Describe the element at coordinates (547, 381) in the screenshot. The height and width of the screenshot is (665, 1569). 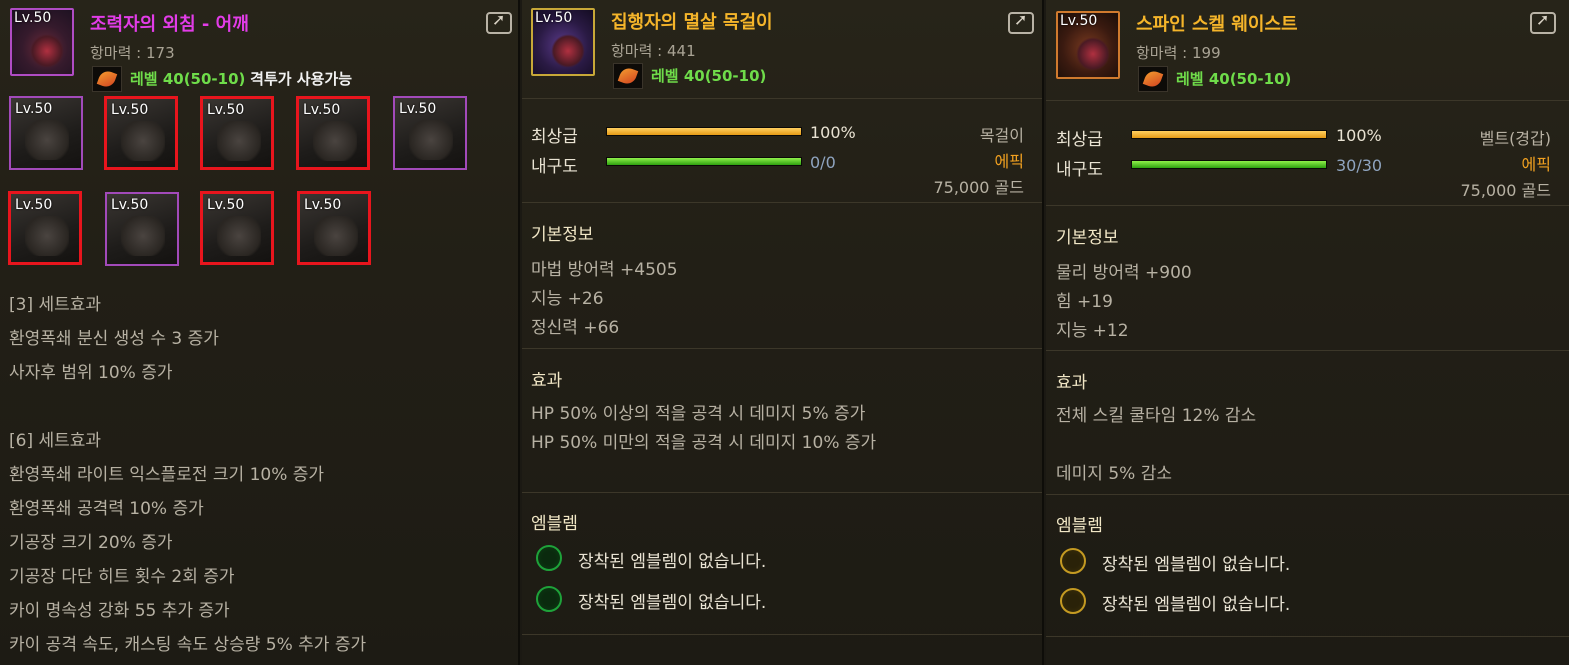
I see `effect-title: 효과` at that location.